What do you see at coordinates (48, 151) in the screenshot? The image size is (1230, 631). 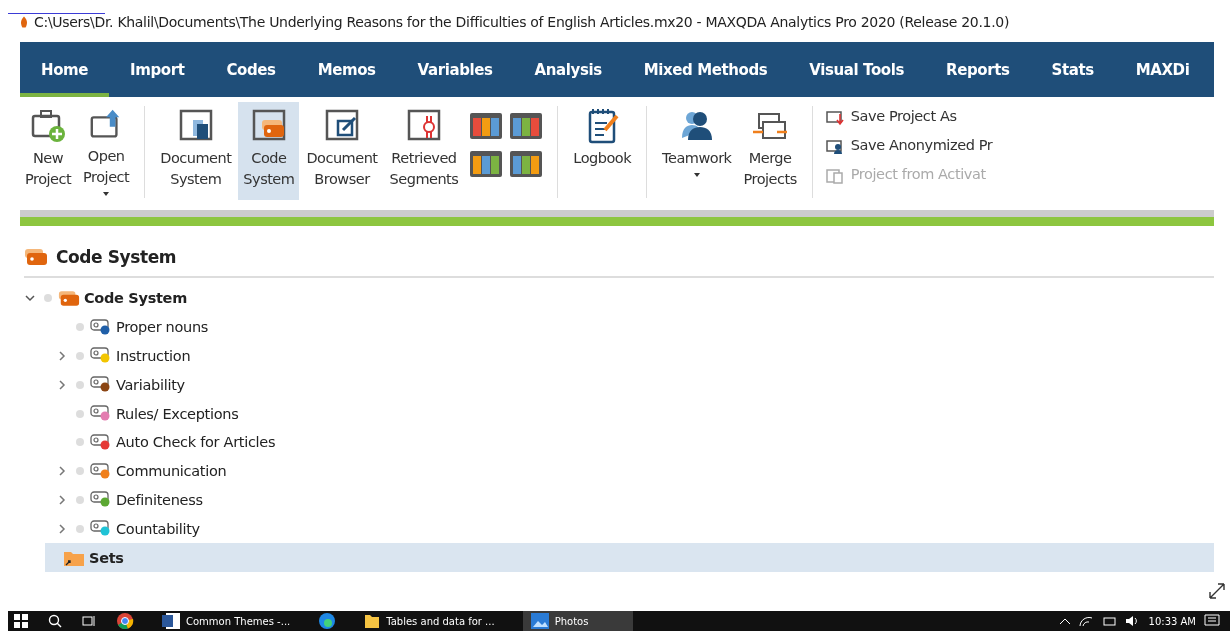 I see `toolbar-button: New Project` at bounding box center [48, 151].